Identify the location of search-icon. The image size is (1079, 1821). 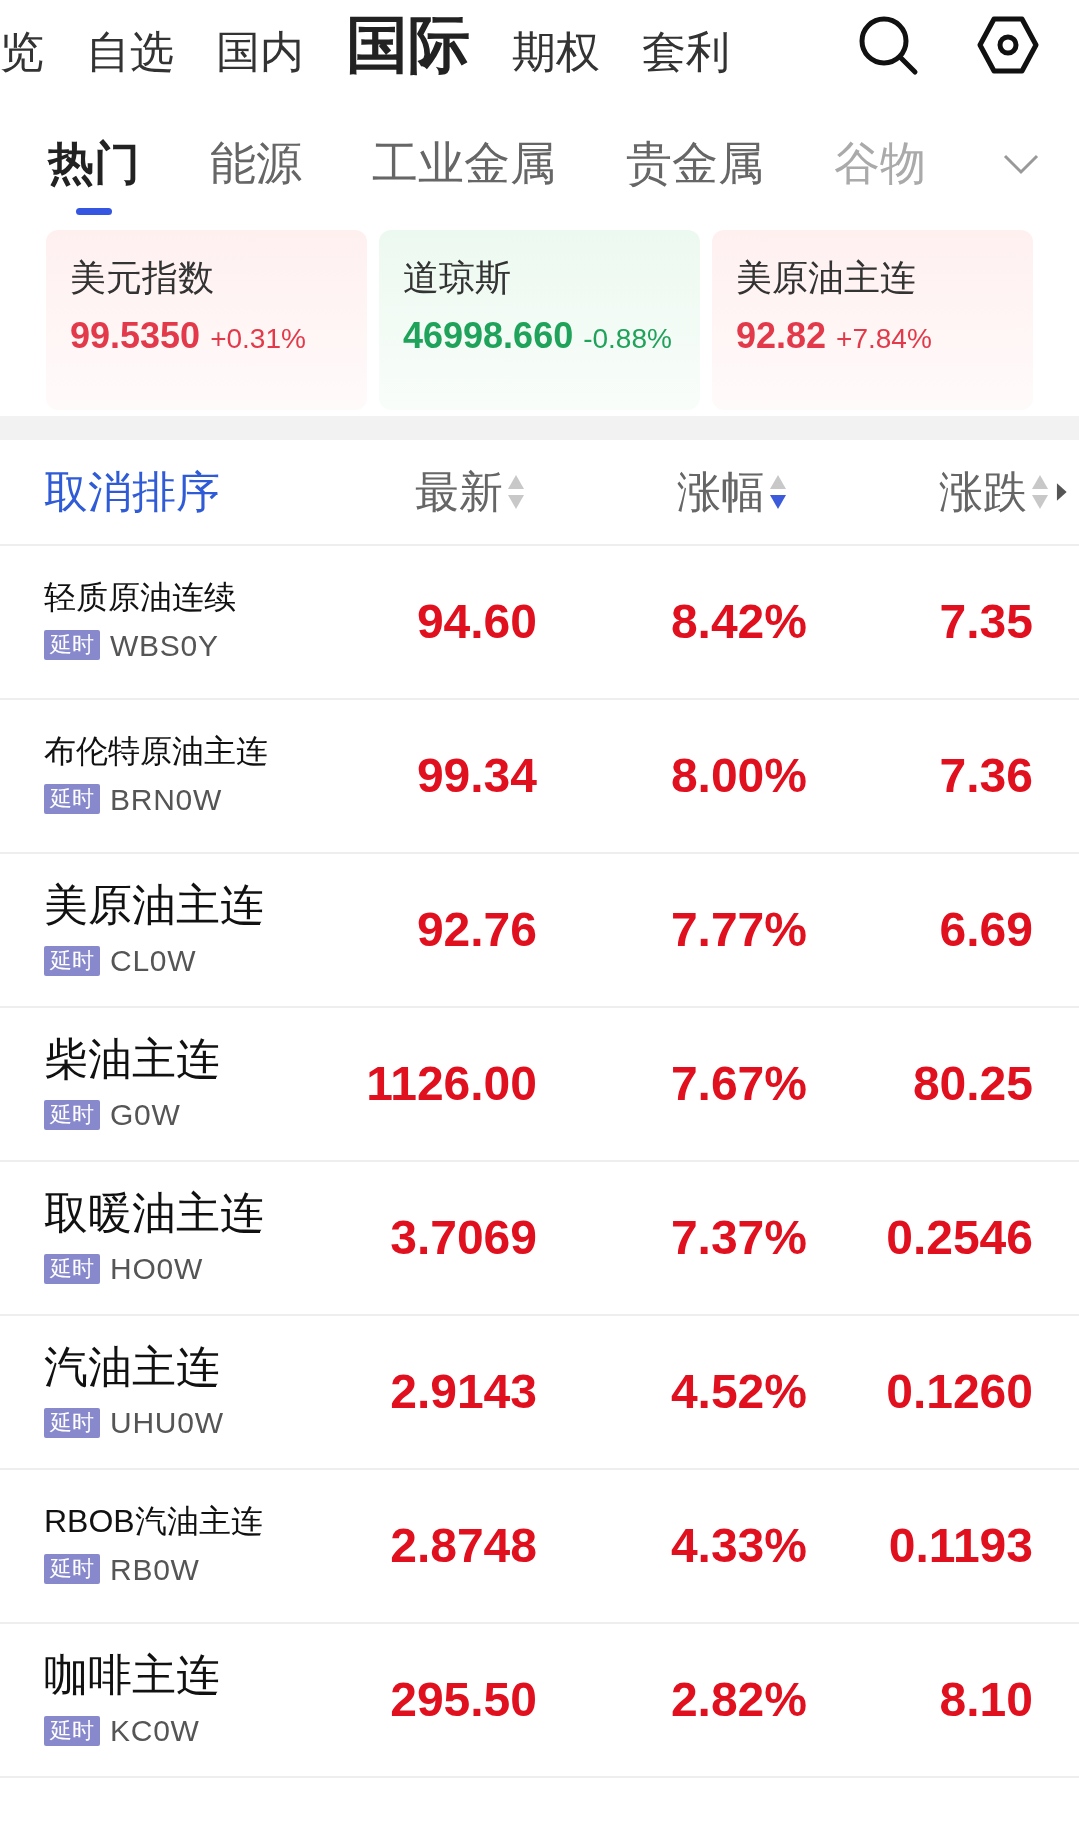
(888, 45).